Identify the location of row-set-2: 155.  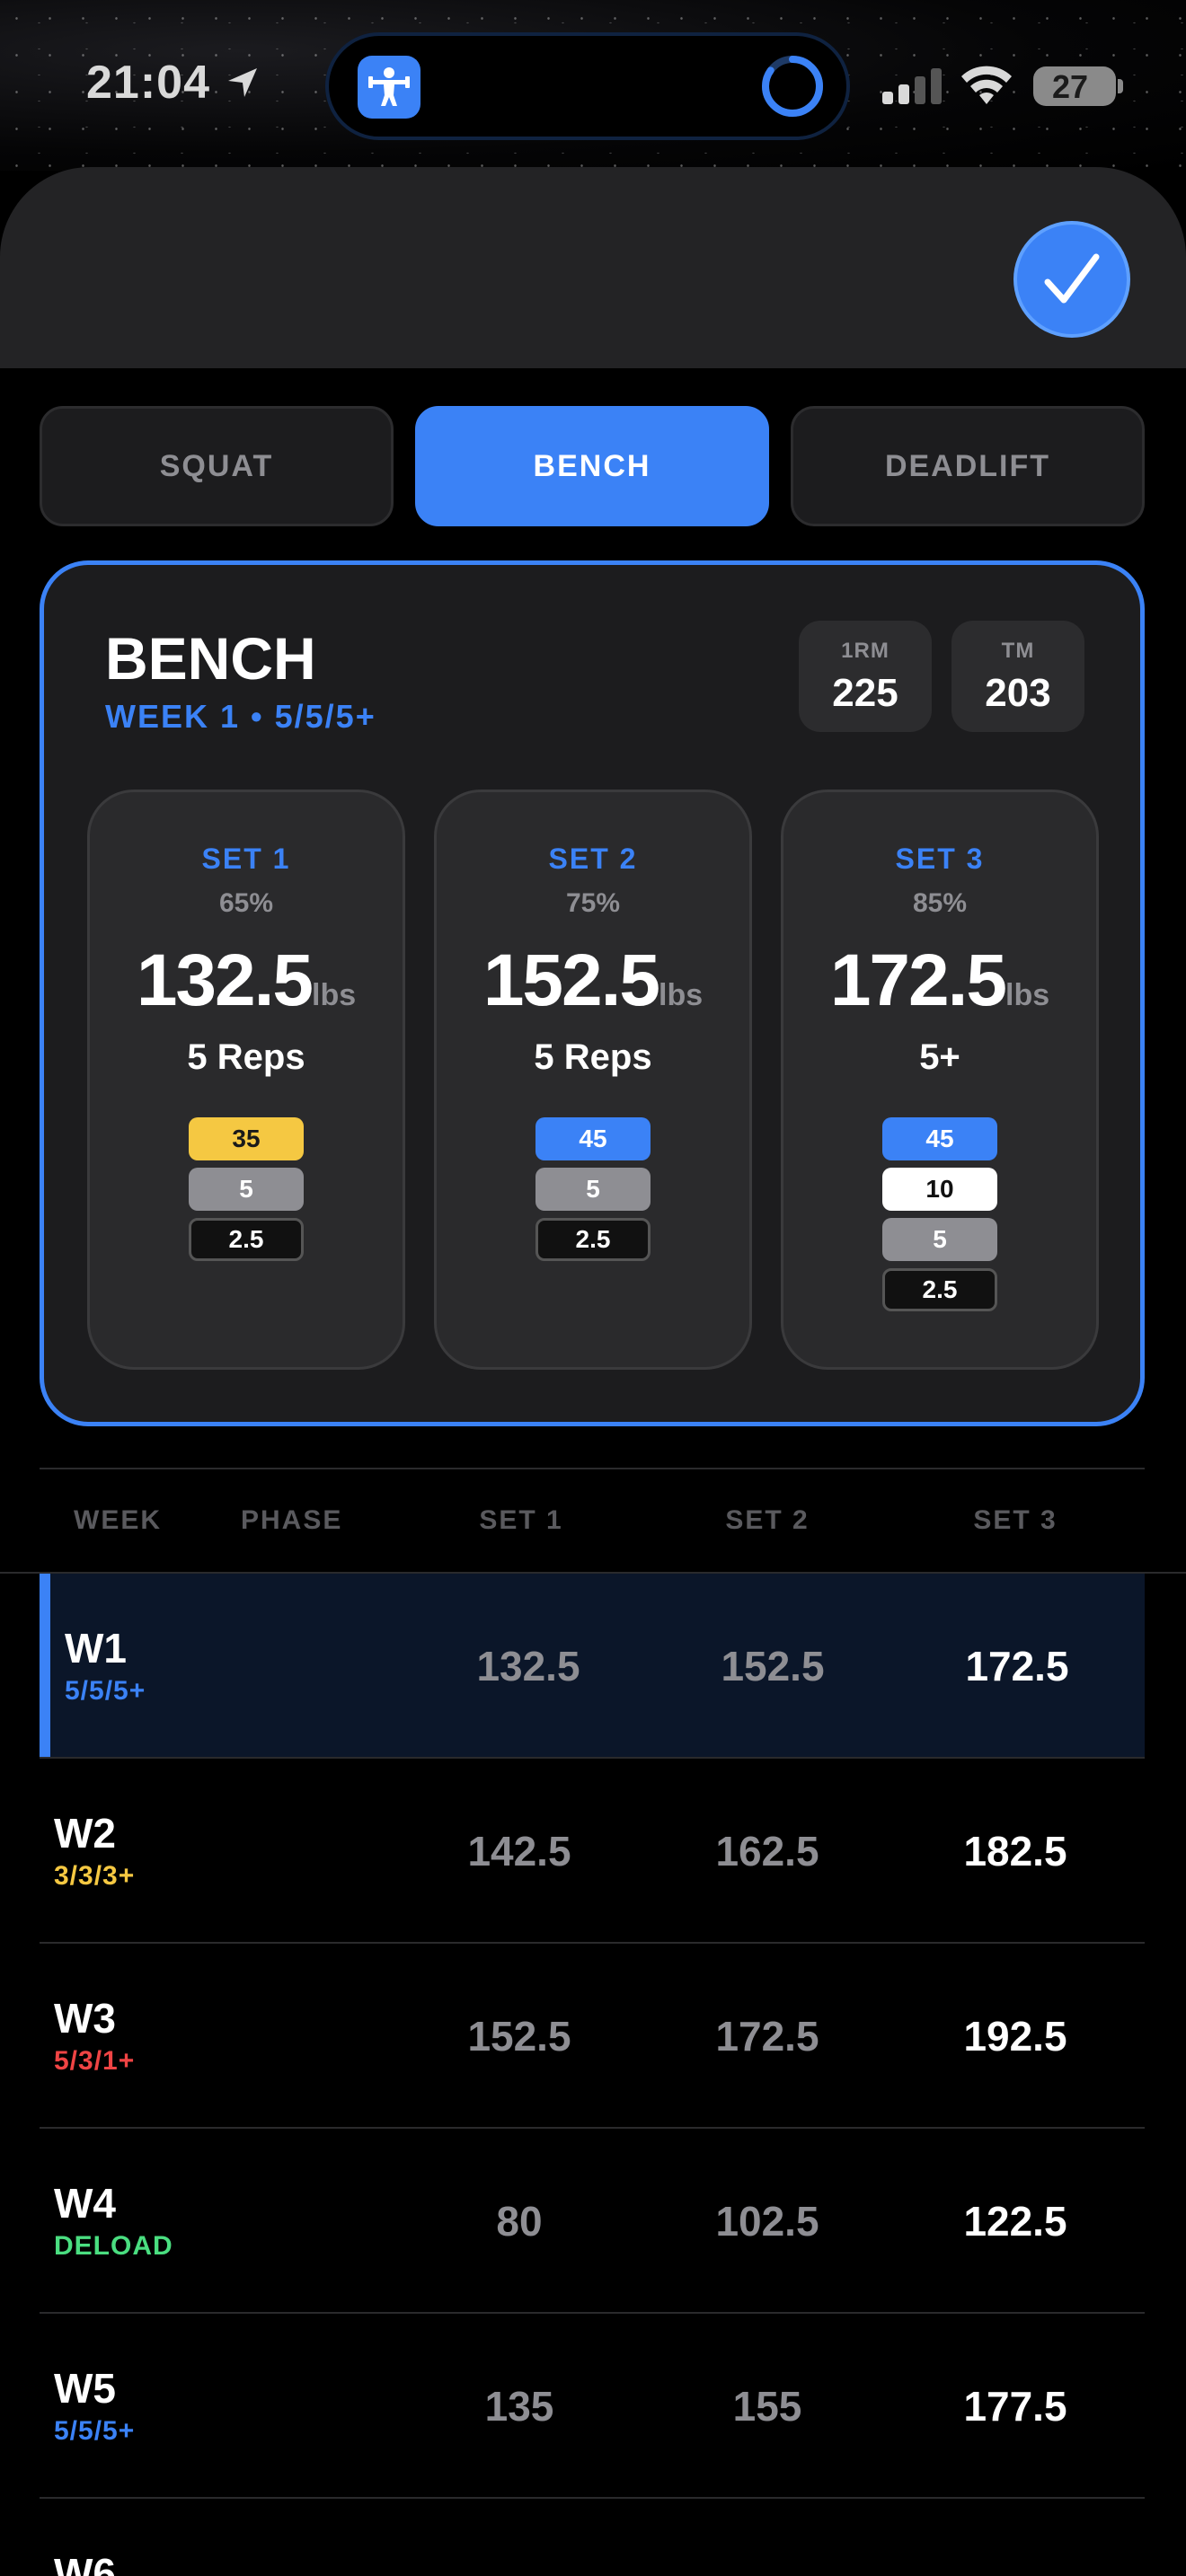
(767, 2406).